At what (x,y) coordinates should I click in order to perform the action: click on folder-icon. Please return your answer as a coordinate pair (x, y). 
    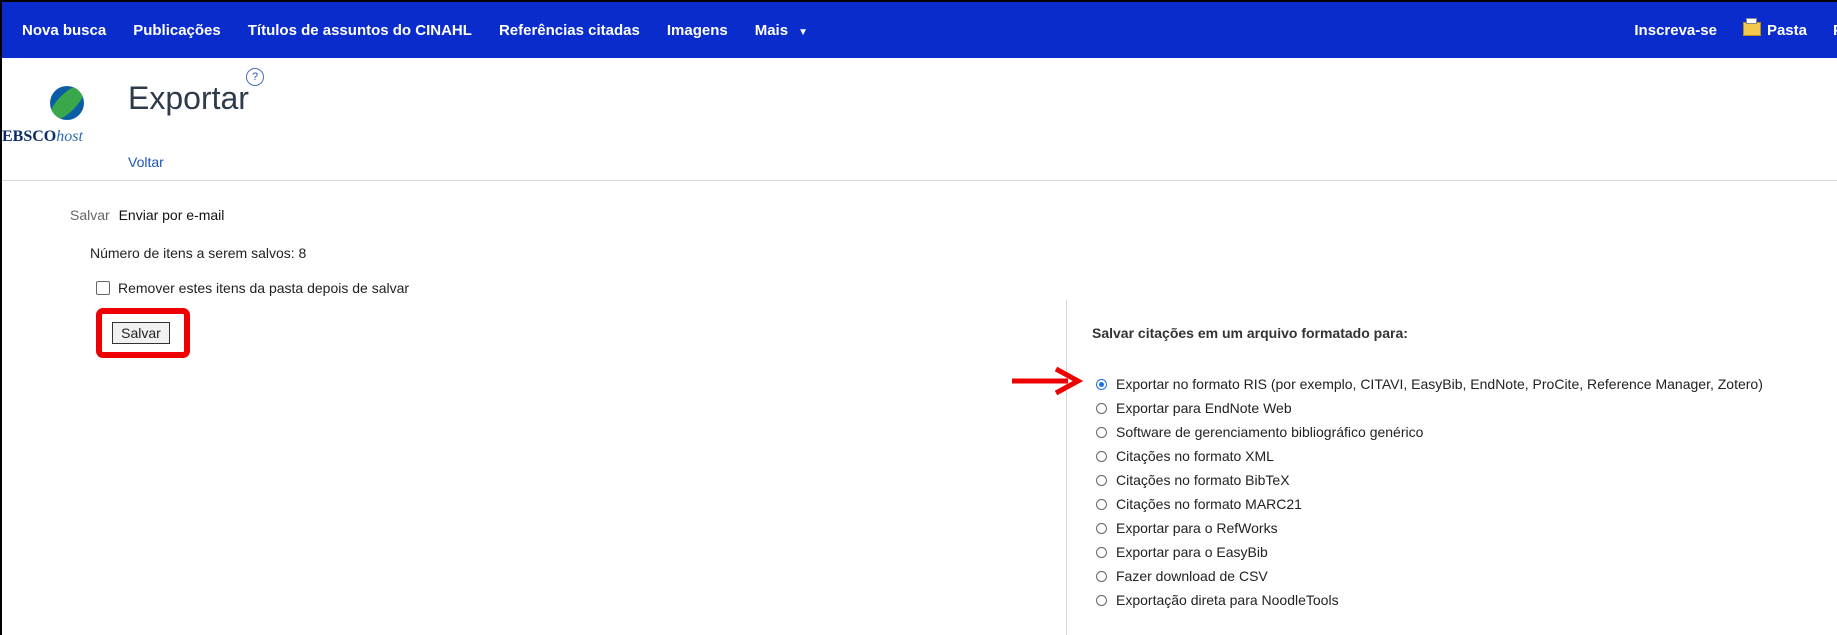
    Looking at the image, I should click on (1751, 26).